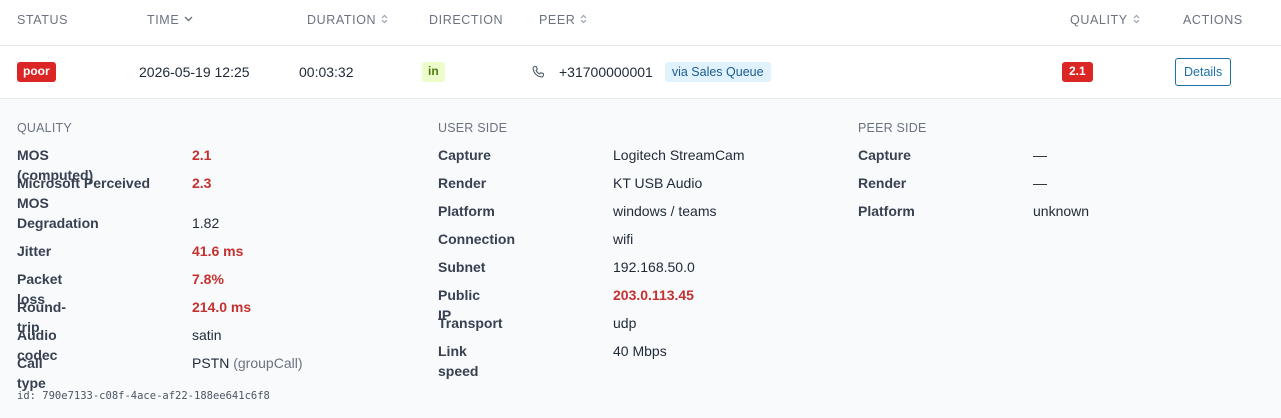 This screenshot has height=418, width=1281. I want to click on ms-perceived-mos-label: Microsoft Perceived MOS, so click(84, 193).